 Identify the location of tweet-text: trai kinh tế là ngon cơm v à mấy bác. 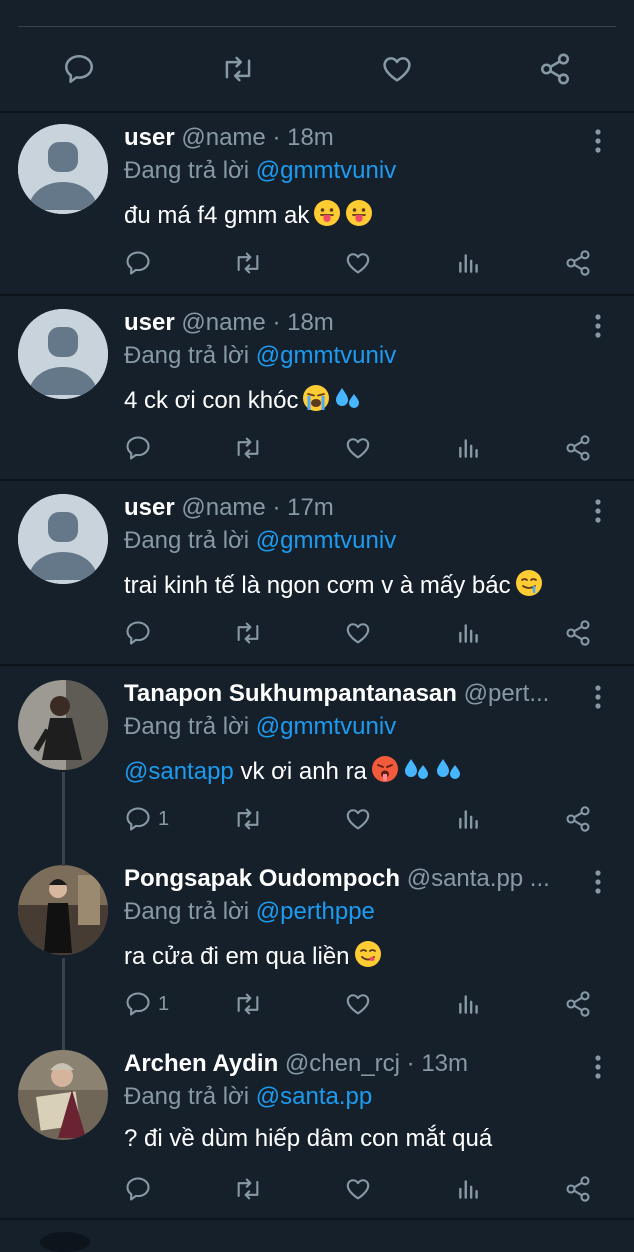
(333, 584).